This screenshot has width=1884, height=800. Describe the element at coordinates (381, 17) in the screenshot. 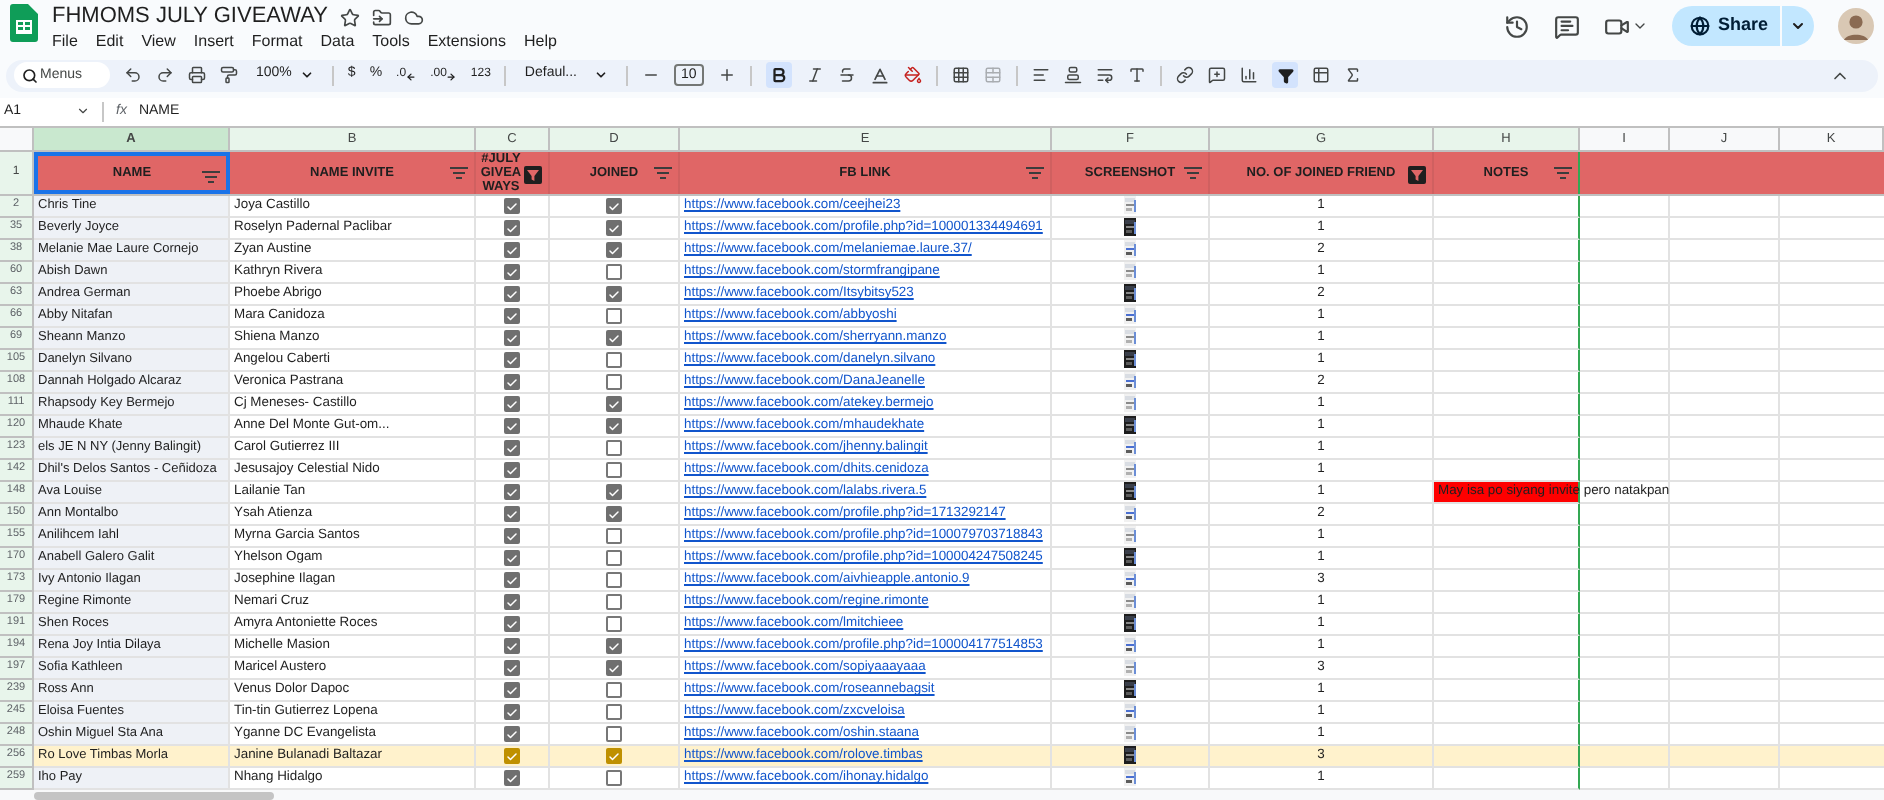

I see `folder-icon` at that location.